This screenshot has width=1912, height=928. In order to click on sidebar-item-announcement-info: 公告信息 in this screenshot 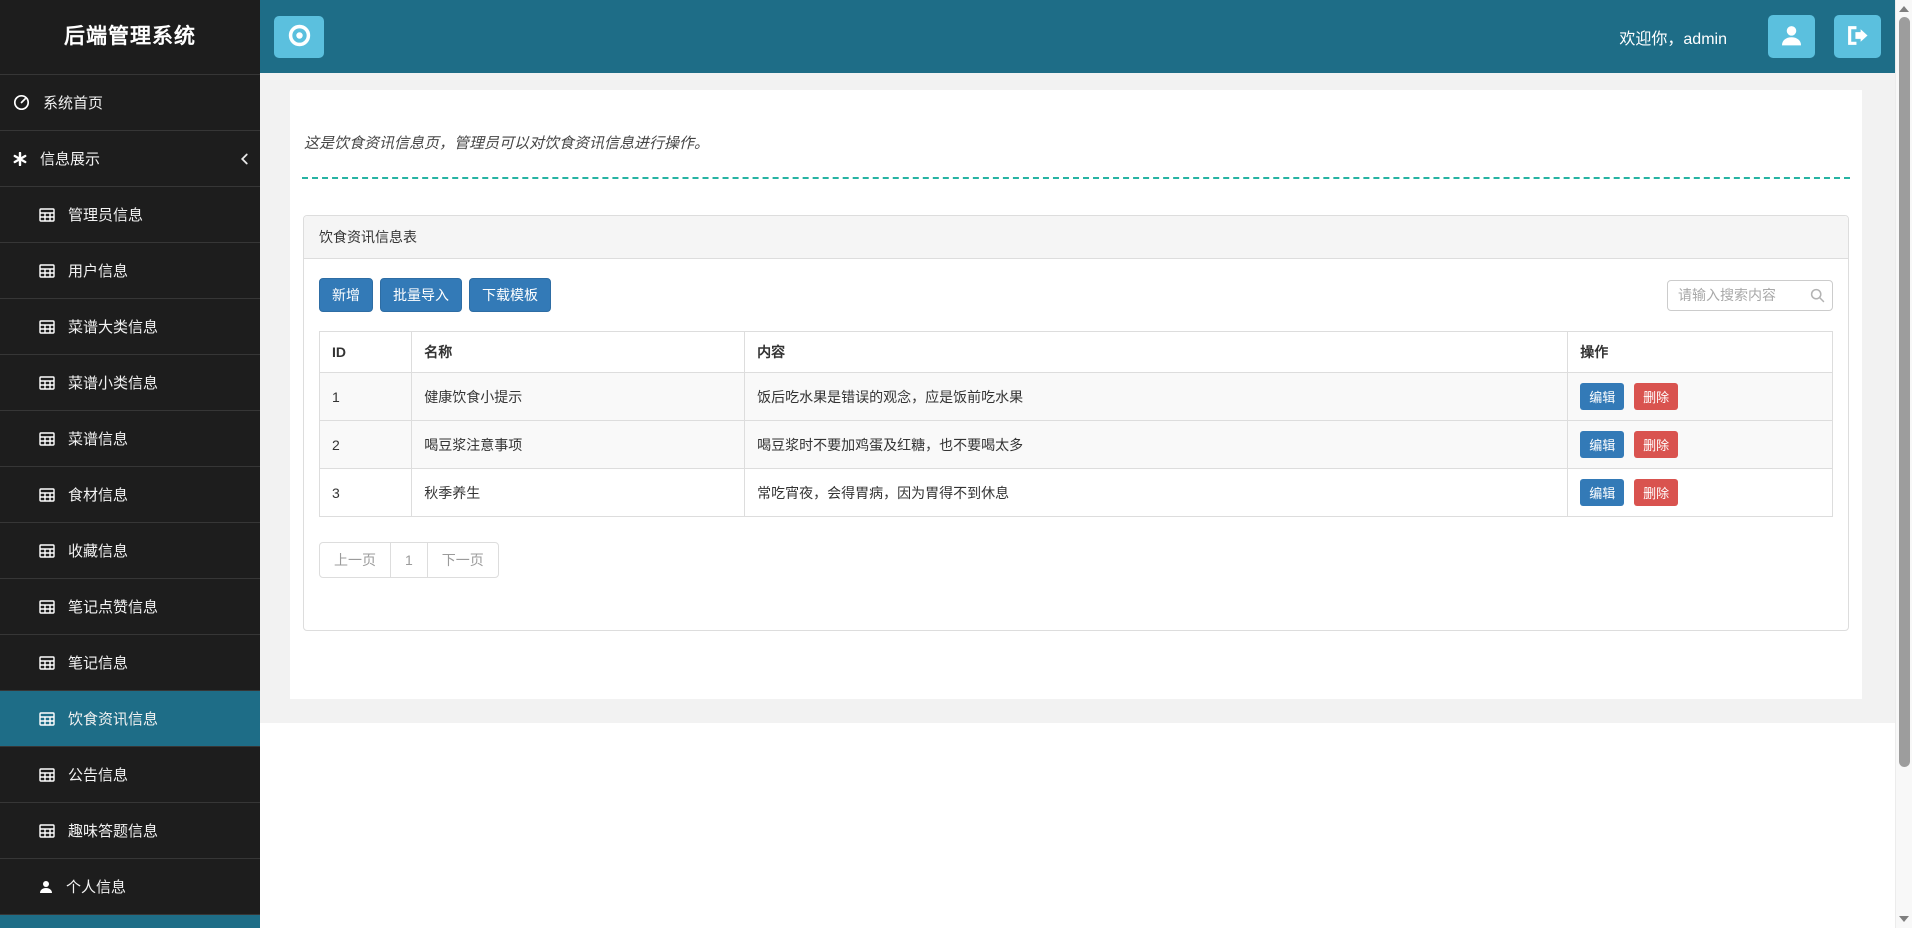, I will do `click(130, 774)`.